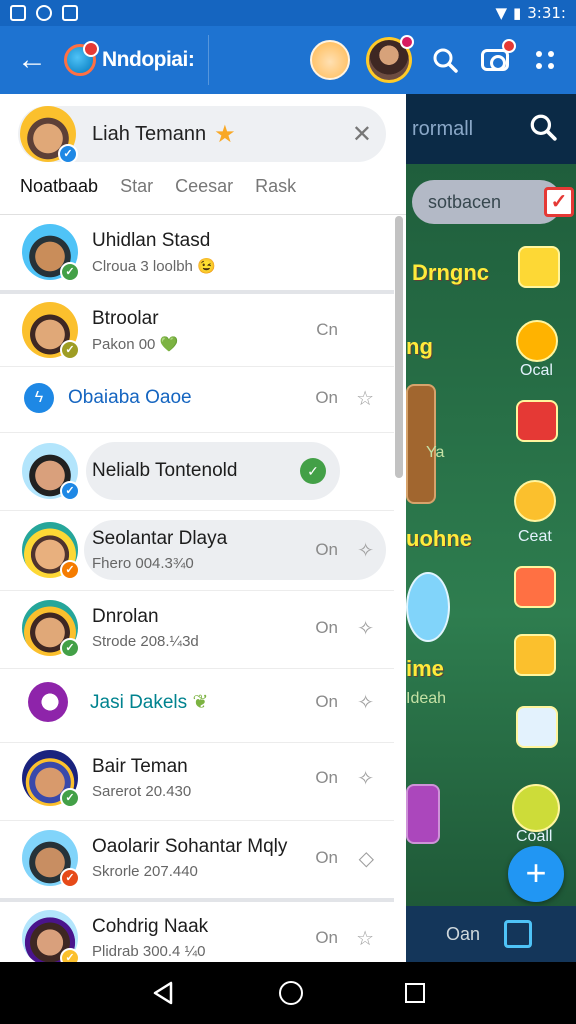 Image resolution: width=576 pixels, height=1024 pixels. What do you see at coordinates (49, 135) in the screenshot?
I see `profile-avatar: ✓` at bounding box center [49, 135].